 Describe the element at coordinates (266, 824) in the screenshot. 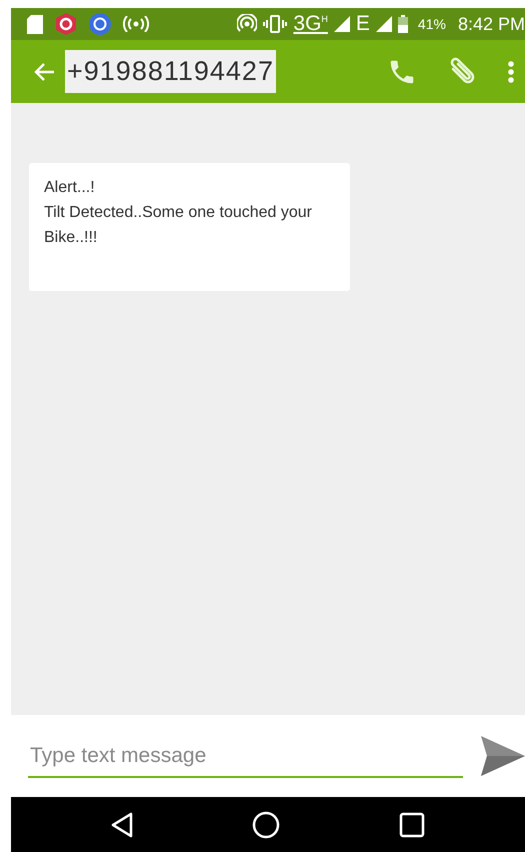

I see `home-icon` at that location.